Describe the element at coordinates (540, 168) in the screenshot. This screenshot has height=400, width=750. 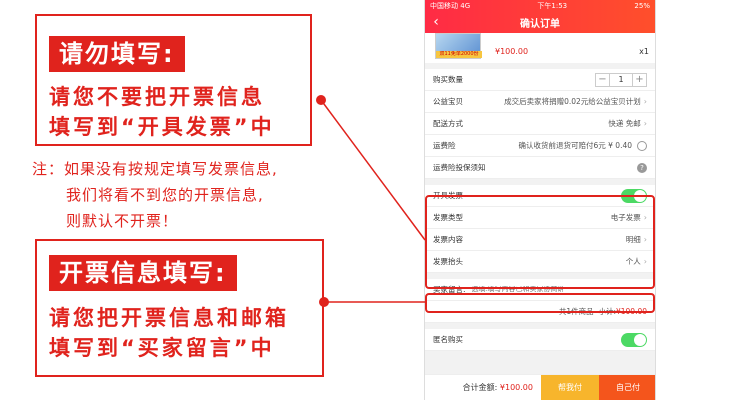
I see `insurance-notice-row: 运费险投保须知 ?` at that location.